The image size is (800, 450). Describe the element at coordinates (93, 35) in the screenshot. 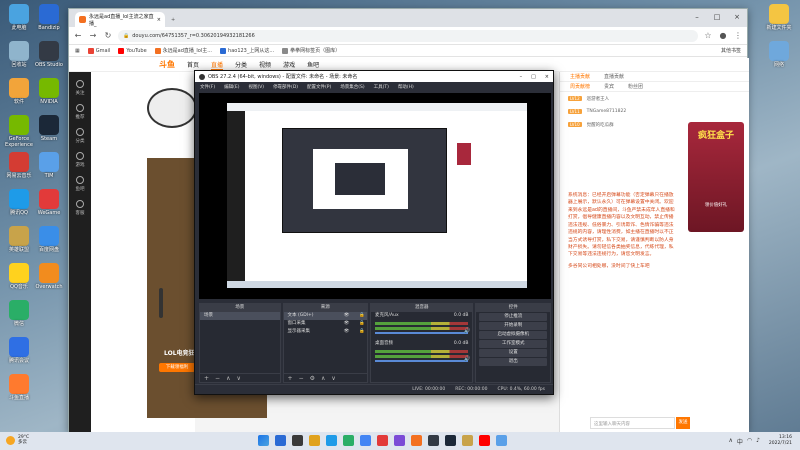

I see `forward-arrow-icon: →` at that location.